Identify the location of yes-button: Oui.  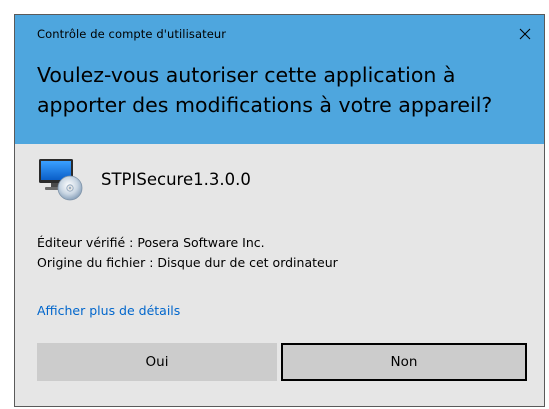
(157, 362).